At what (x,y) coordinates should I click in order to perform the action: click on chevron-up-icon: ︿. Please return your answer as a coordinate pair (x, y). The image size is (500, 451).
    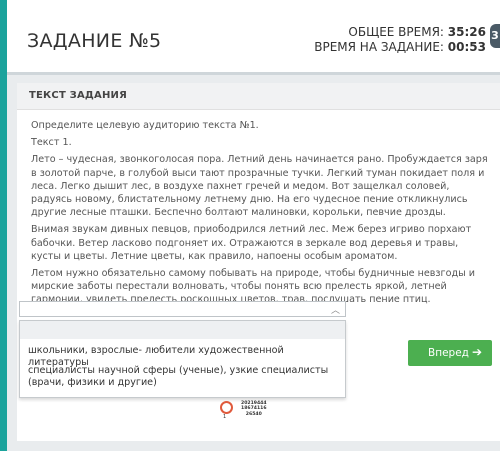
    Looking at the image, I should click on (335, 309).